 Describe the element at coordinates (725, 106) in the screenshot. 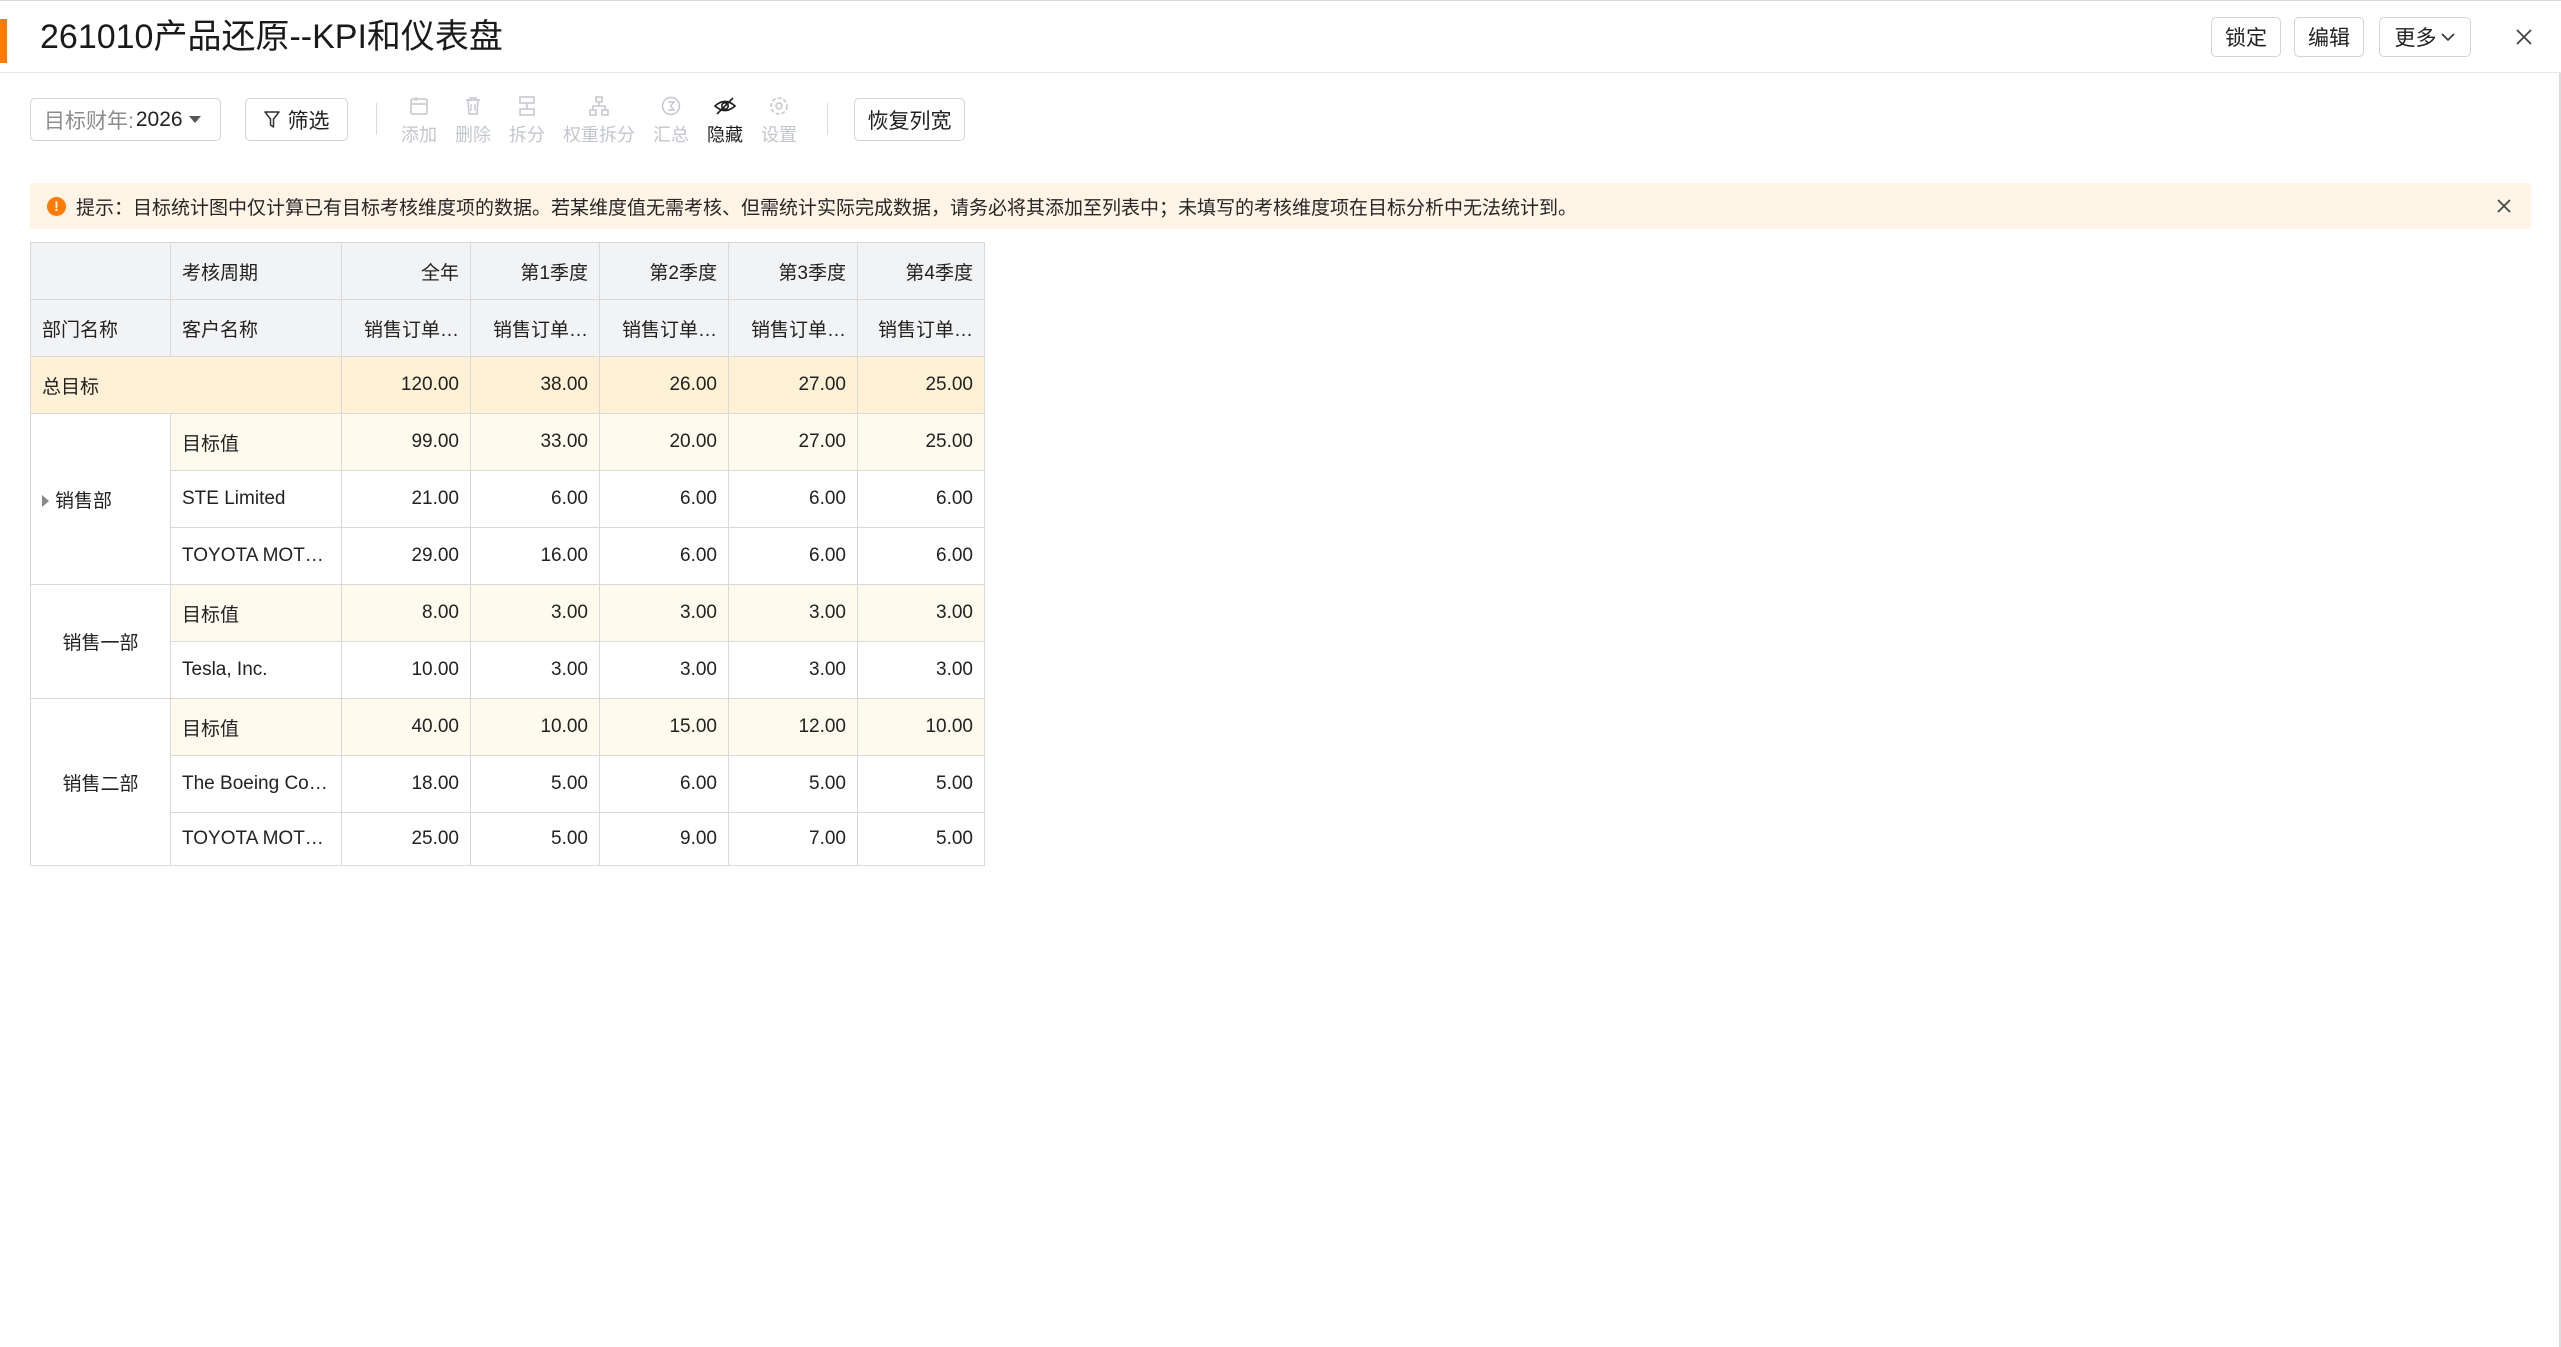

I see `eye-off-icon` at that location.